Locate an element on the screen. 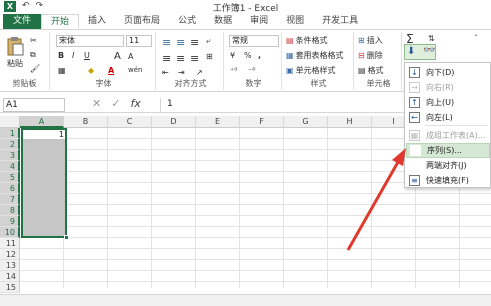  sort-filter-icon: ⇅ is located at coordinates (431, 38).